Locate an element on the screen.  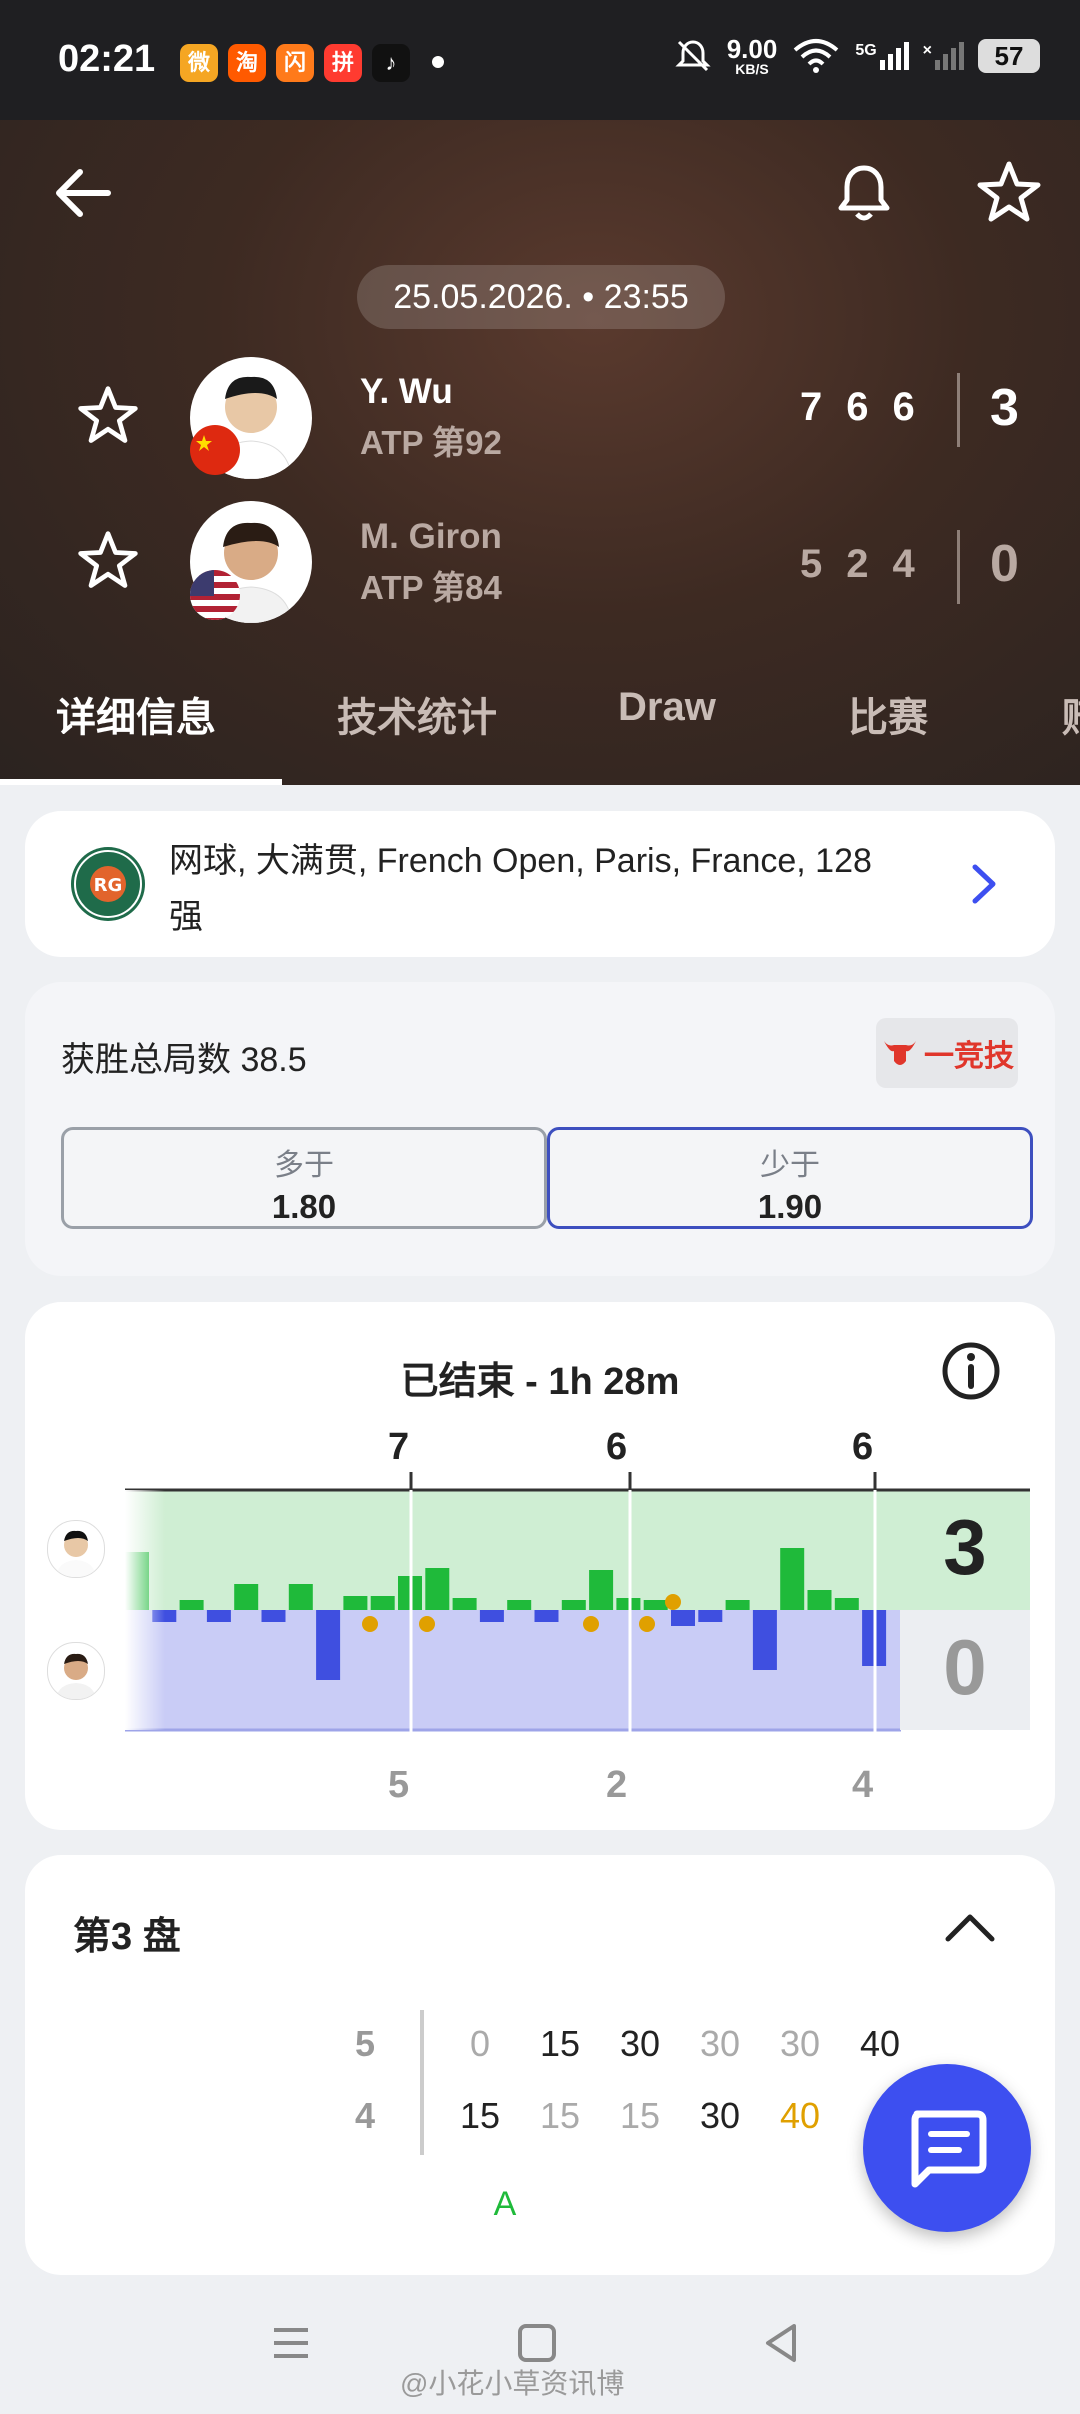
status-time: 02:21 is located at coordinates (107, 59).